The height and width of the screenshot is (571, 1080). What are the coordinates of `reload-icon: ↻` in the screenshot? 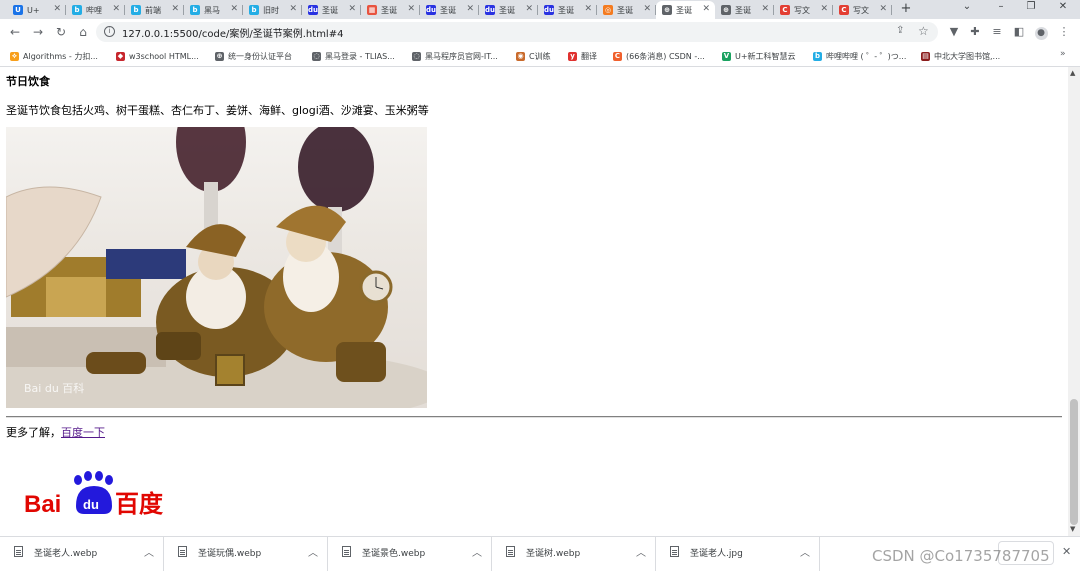 It's located at (61, 32).